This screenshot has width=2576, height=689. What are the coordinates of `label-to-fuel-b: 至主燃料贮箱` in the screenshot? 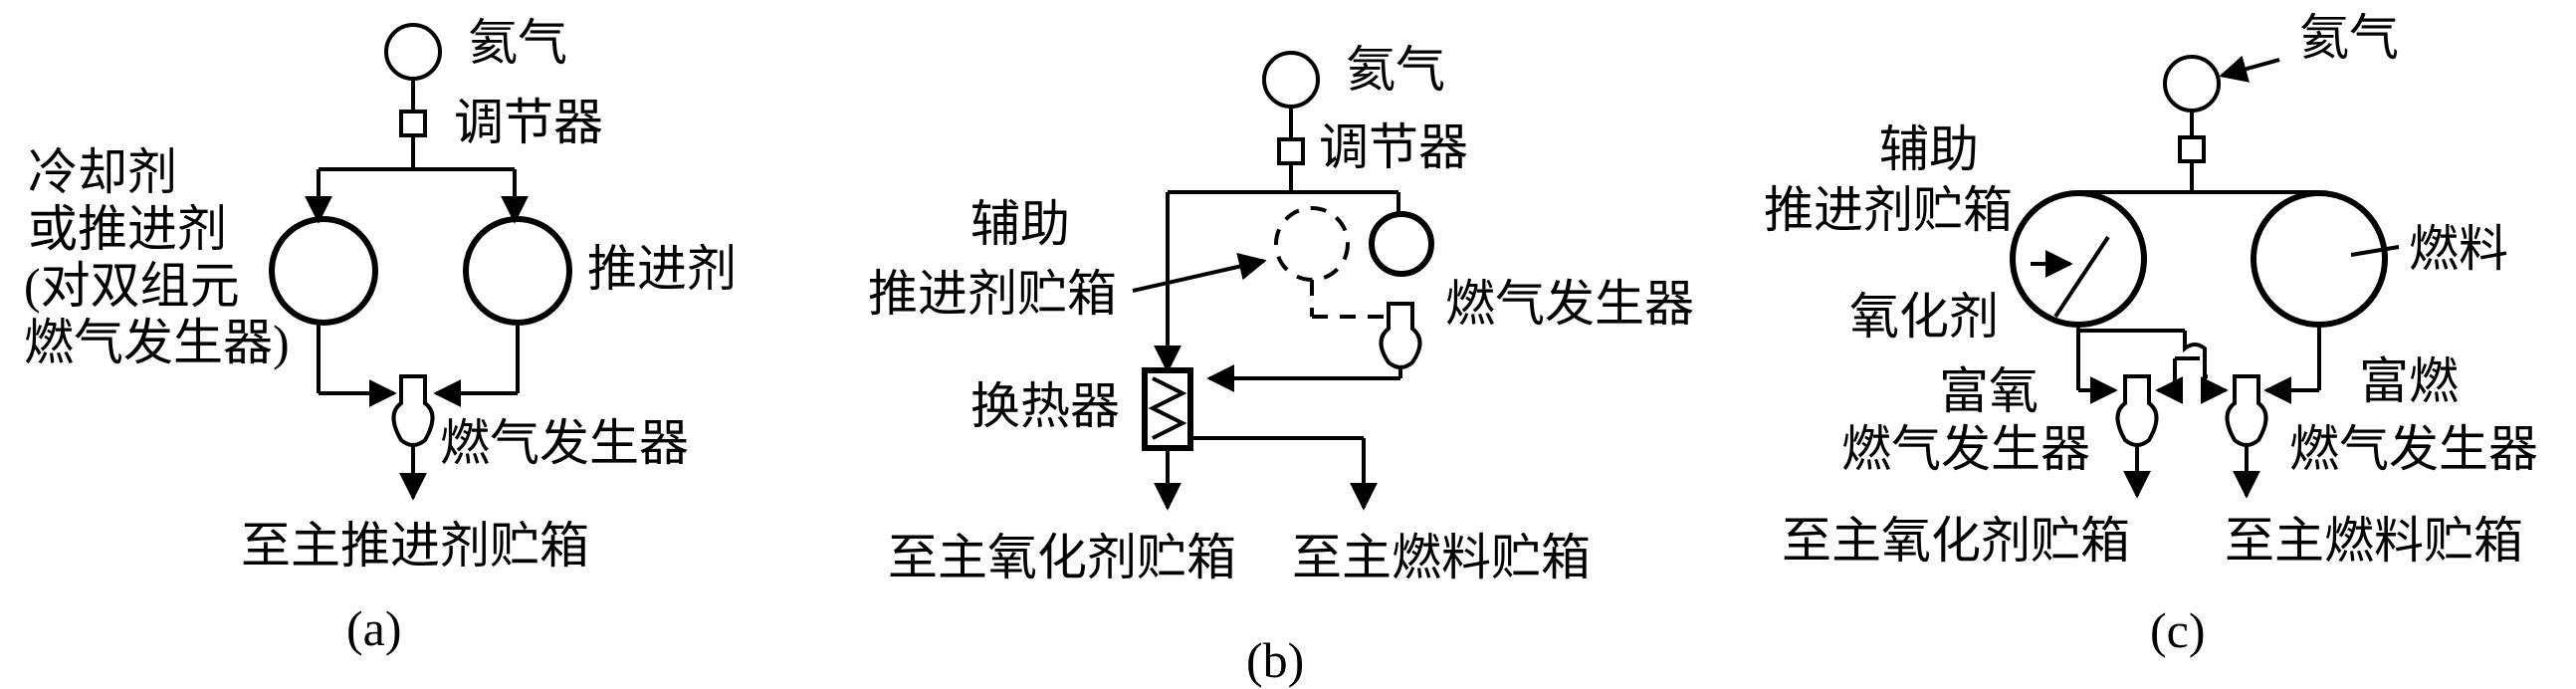 It's located at (1441, 557).